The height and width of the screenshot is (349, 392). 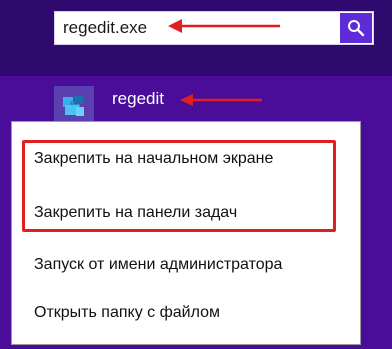 What do you see at coordinates (221, 100) in the screenshot?
I see `annotation-arrow-result` at bounding box center [221, 100].